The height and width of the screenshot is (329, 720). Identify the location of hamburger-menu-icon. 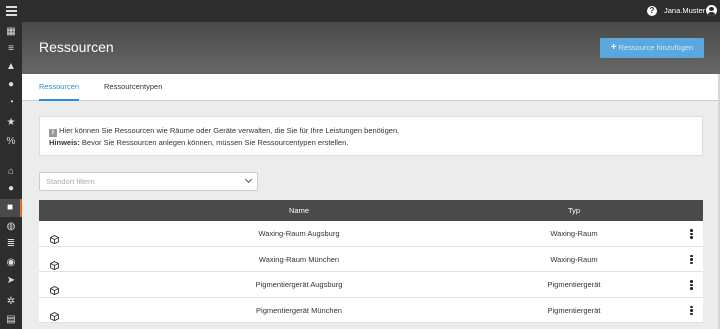
(11, 11).